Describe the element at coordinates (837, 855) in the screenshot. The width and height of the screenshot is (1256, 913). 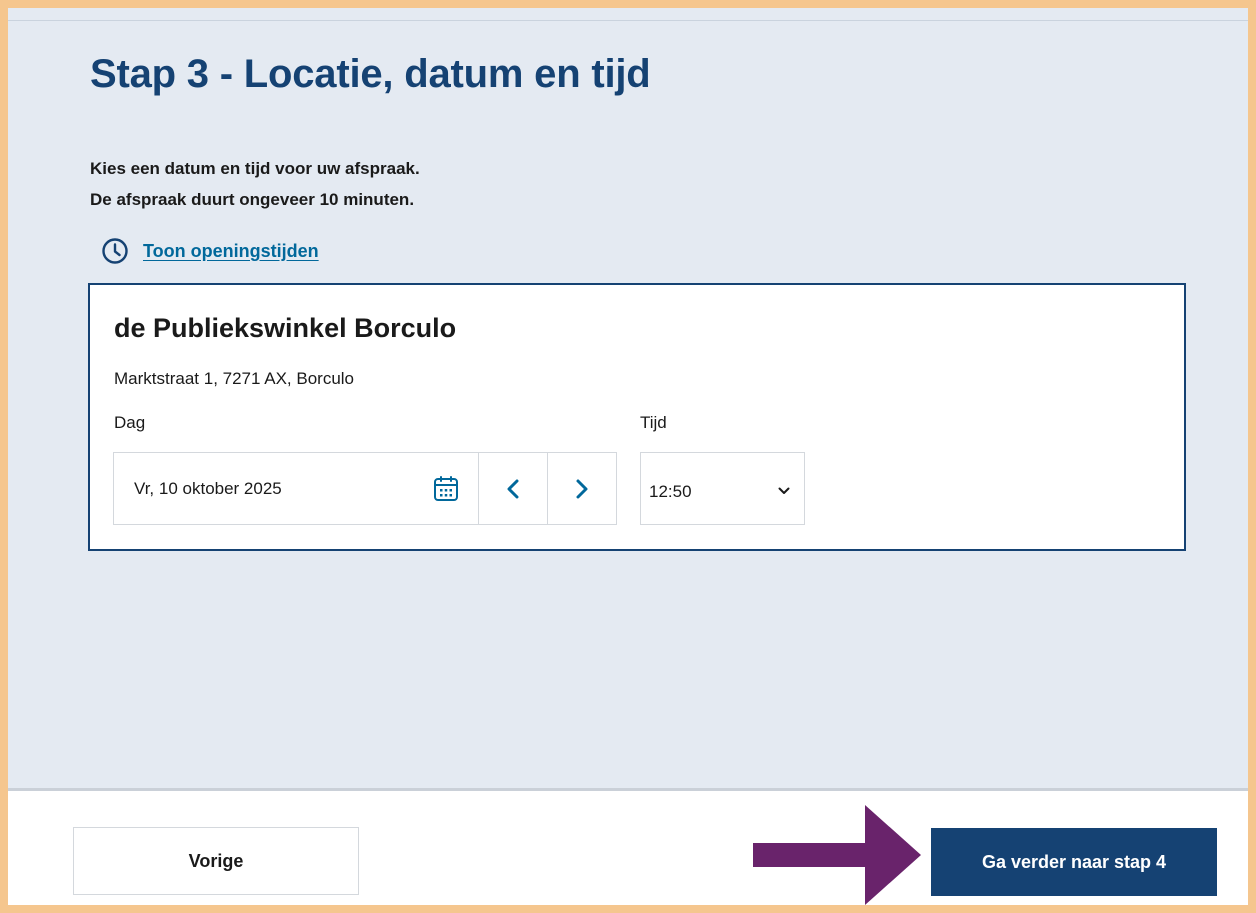
I see `arrow-right-icon` at that location.